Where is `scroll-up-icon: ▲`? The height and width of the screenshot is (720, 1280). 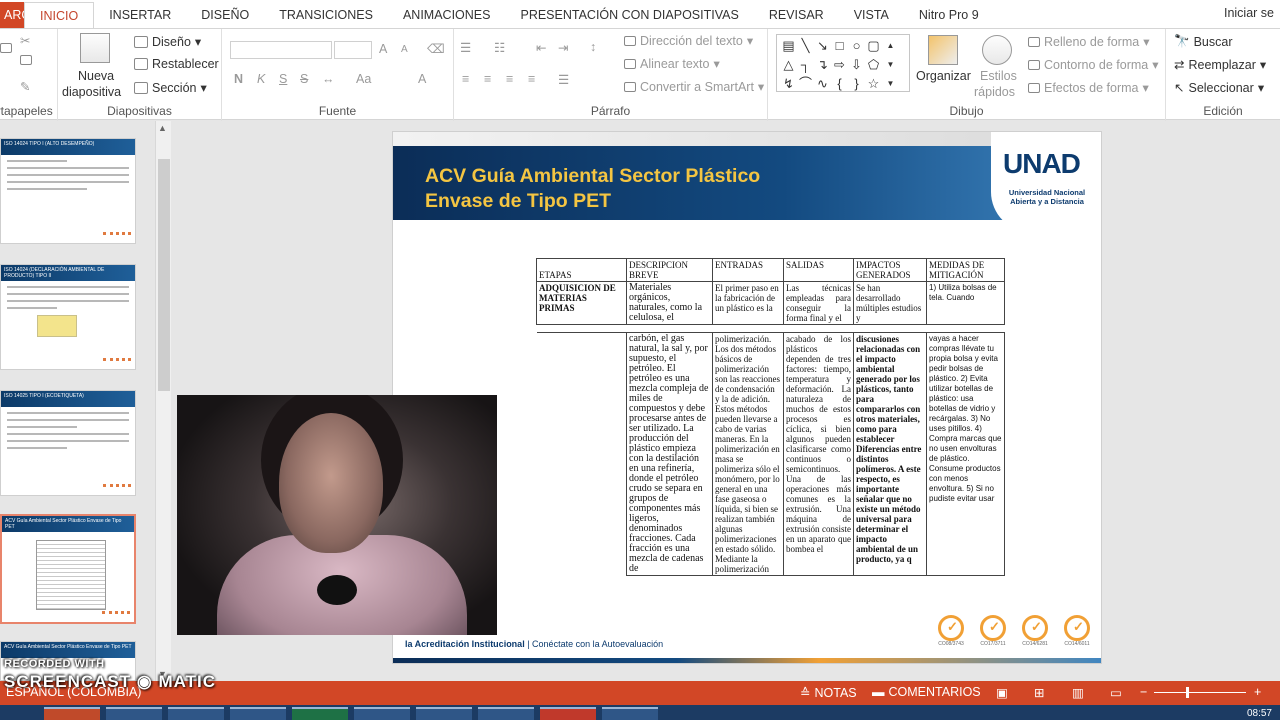
scroll-up-icon: ▲ is located at coordinates (162, 128).